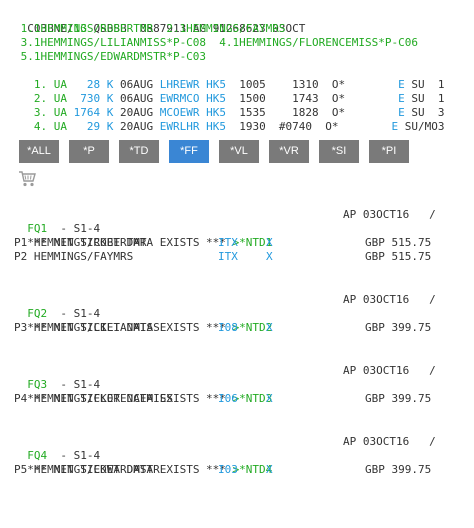  What do you see at coordinates (136, 126) in the screenshot?
I see `segment-date: 20AUG` at bounding box center [136, 126].